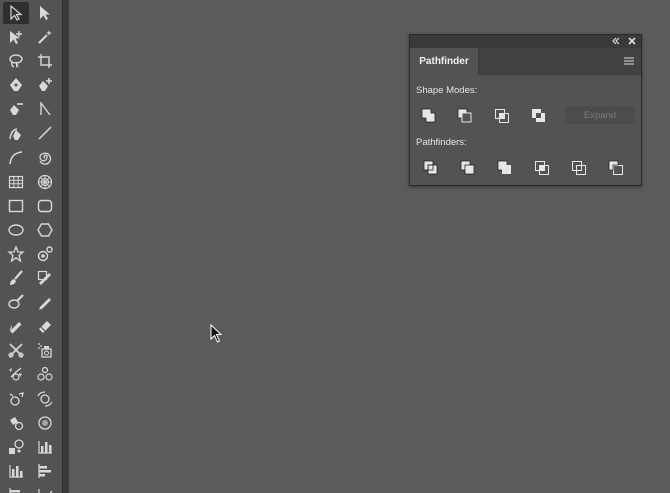  I want to click on merge-icon, so click(505, 168).